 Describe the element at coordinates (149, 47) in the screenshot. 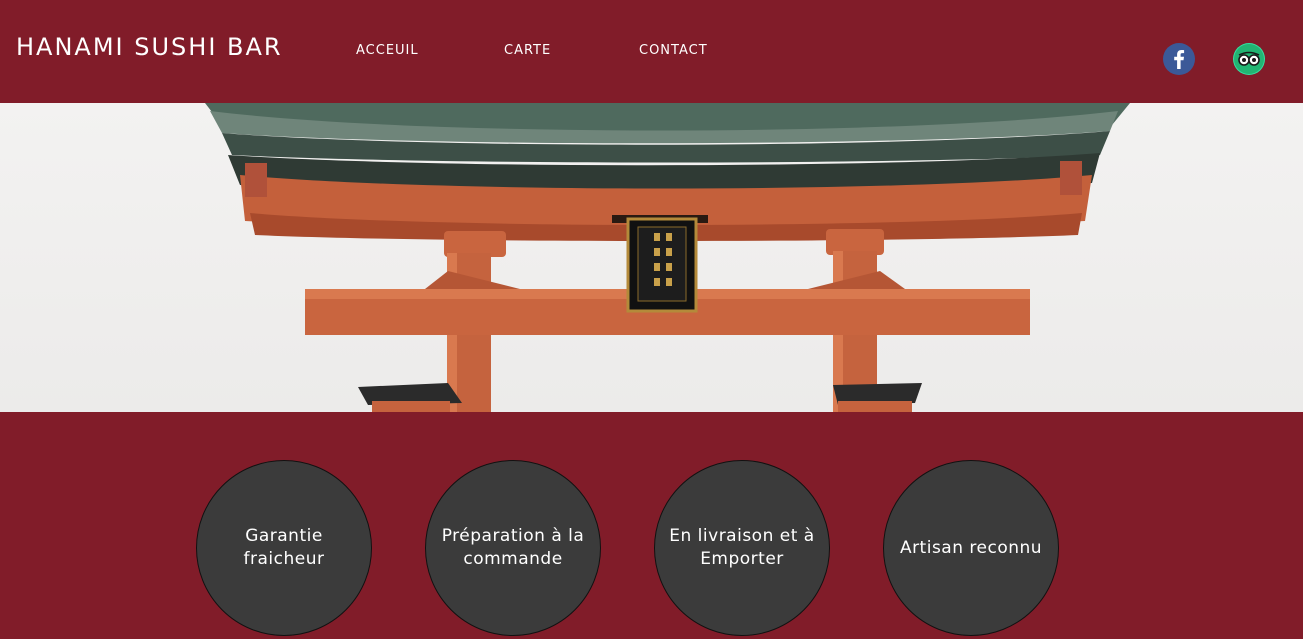

I see `site-logo: HANAMI SUSHI BAR` at that location.